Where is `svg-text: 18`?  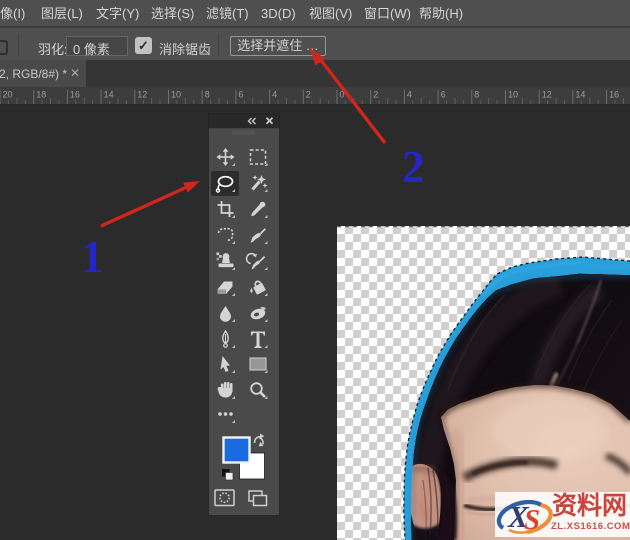
svg-text: 18 is located at coordinates (41, 95).